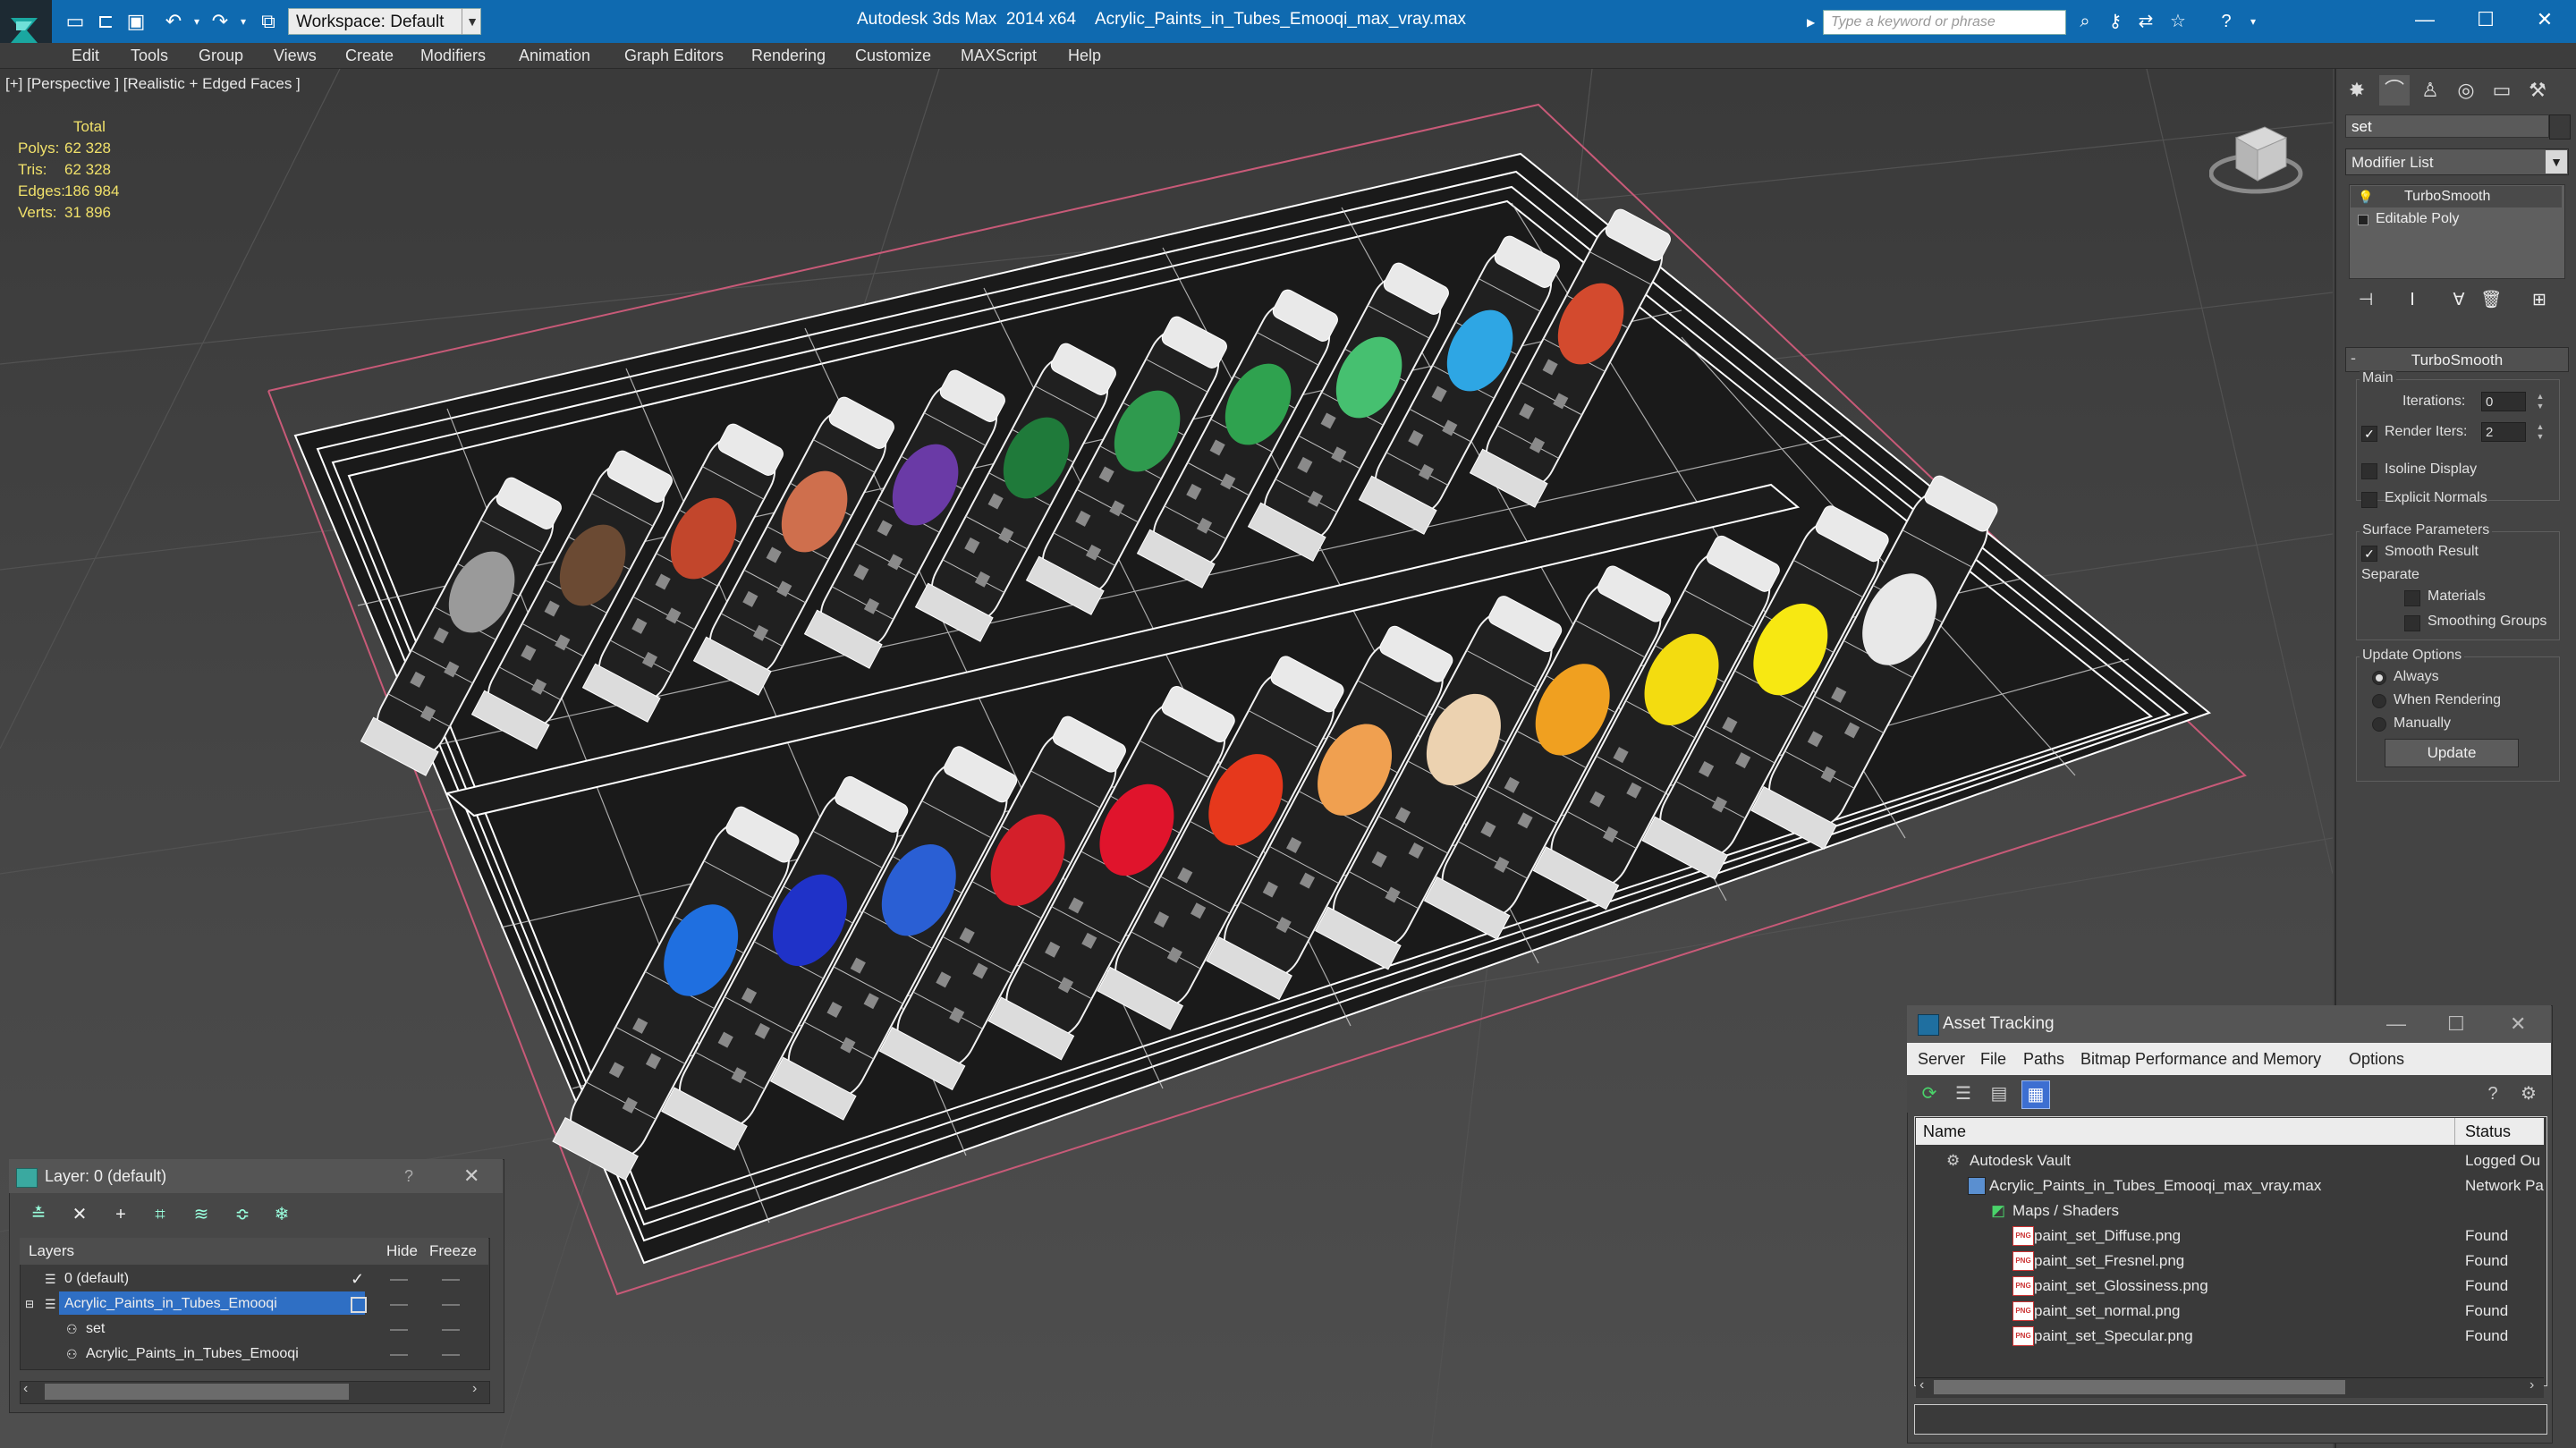 This screenshot has width=2576, height=1448. Describe the element at coordinates (453, 1251) in the screenshot. I see `freeze-column-header: Freeze` at that location.